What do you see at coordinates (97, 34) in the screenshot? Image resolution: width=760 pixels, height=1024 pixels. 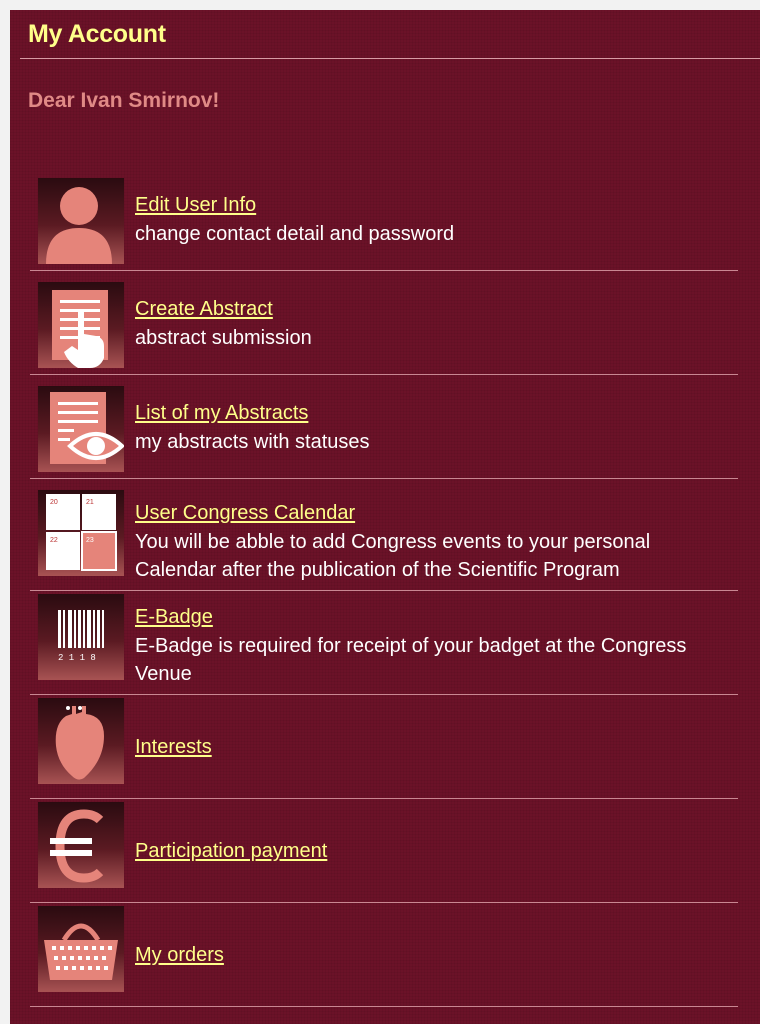 I see `page-title: My Account` at bounding box center [97, 34].